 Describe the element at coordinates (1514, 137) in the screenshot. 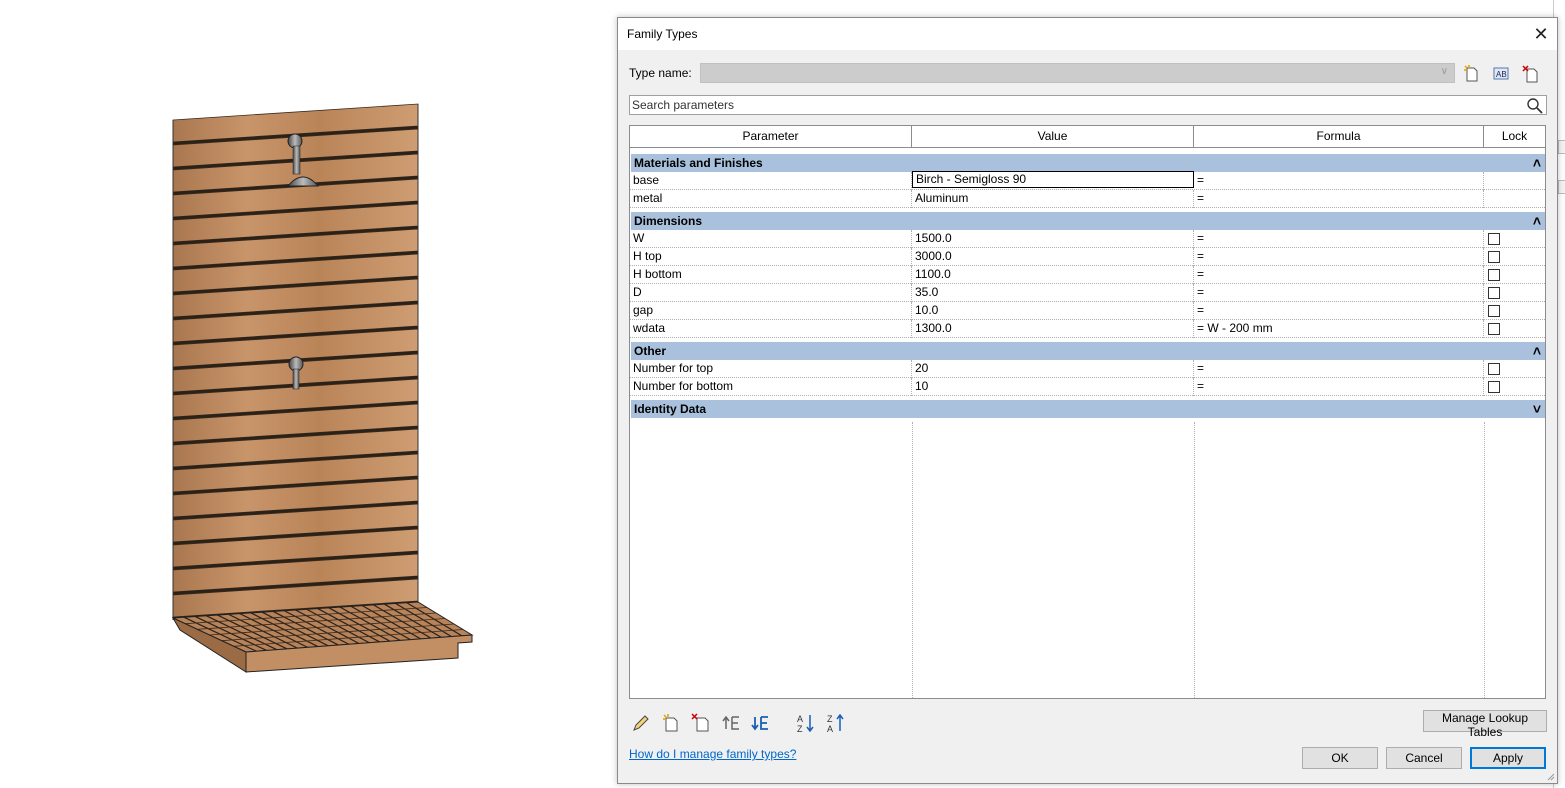

I see `column-header-lock: Lock` at that location.